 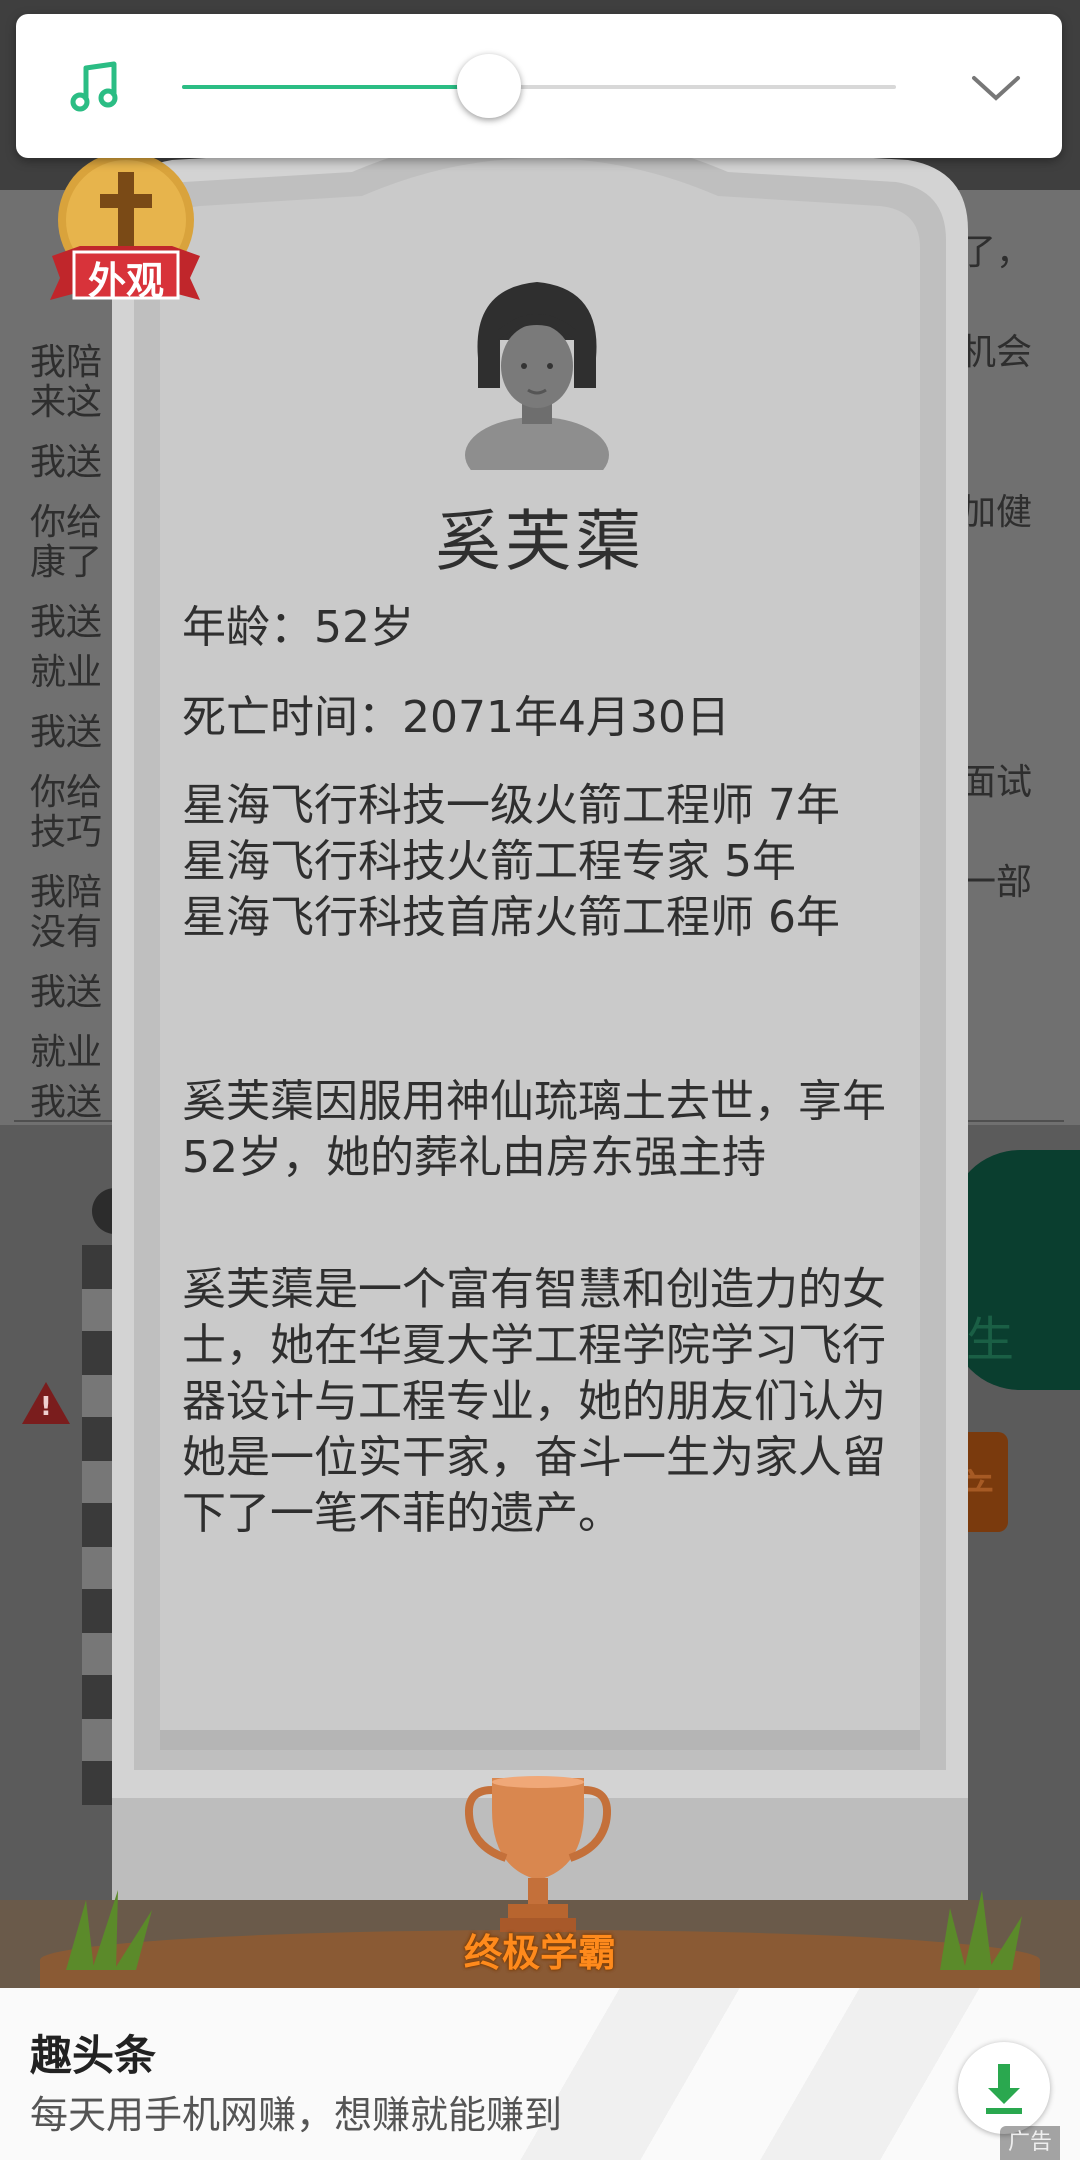 I want to click on ad-title: 趣头条, so click(x=93, y=2052).